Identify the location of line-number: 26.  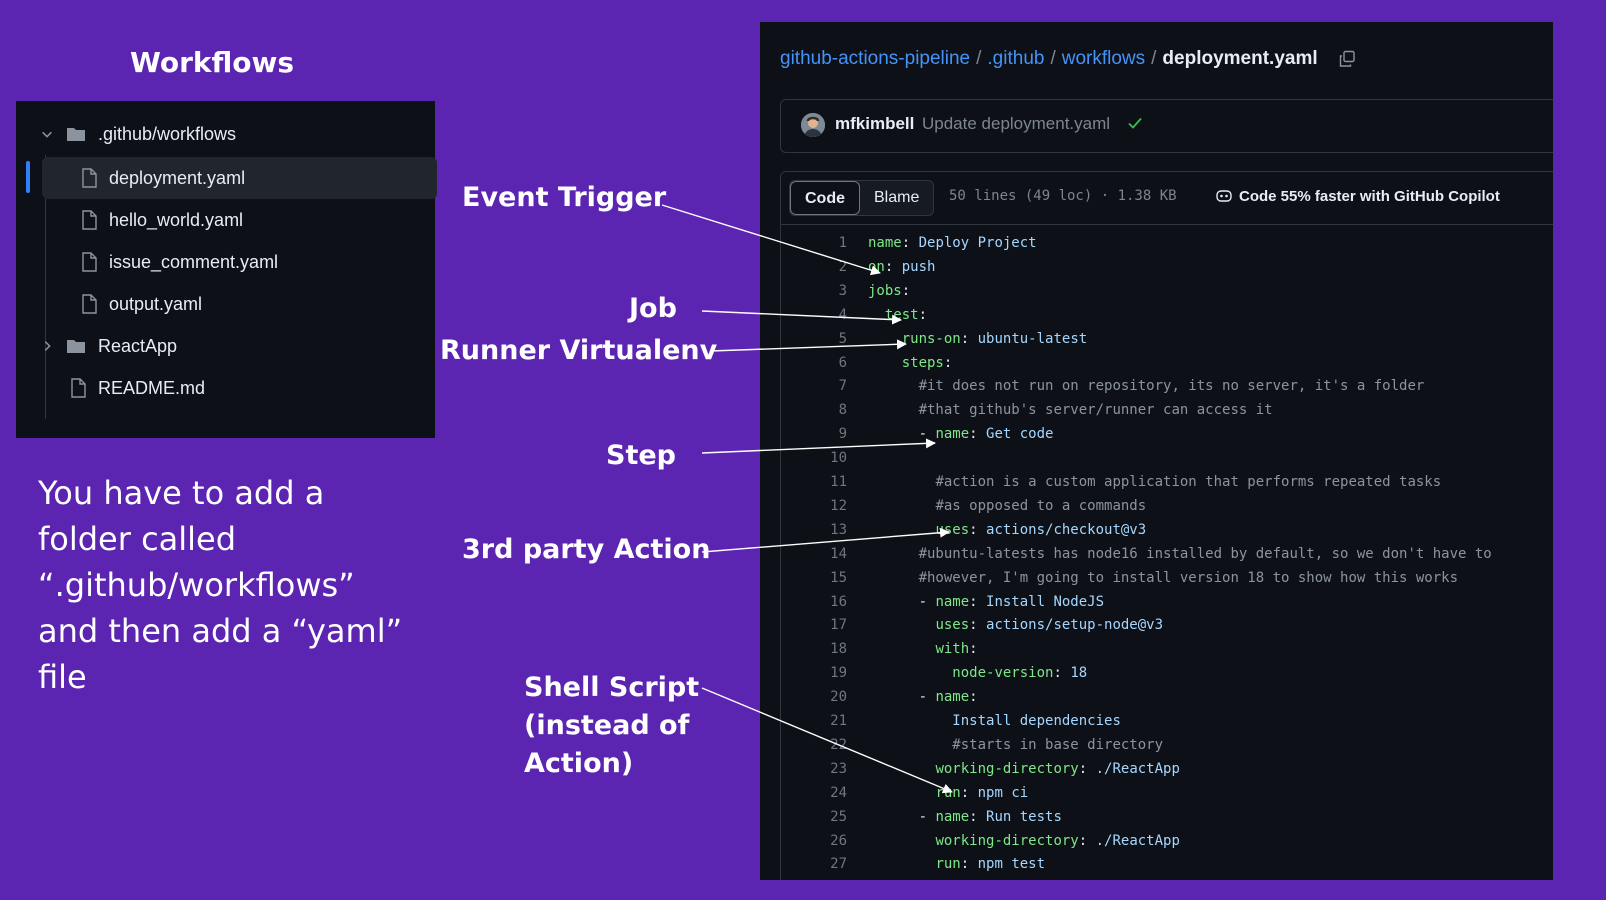
(814, 841).